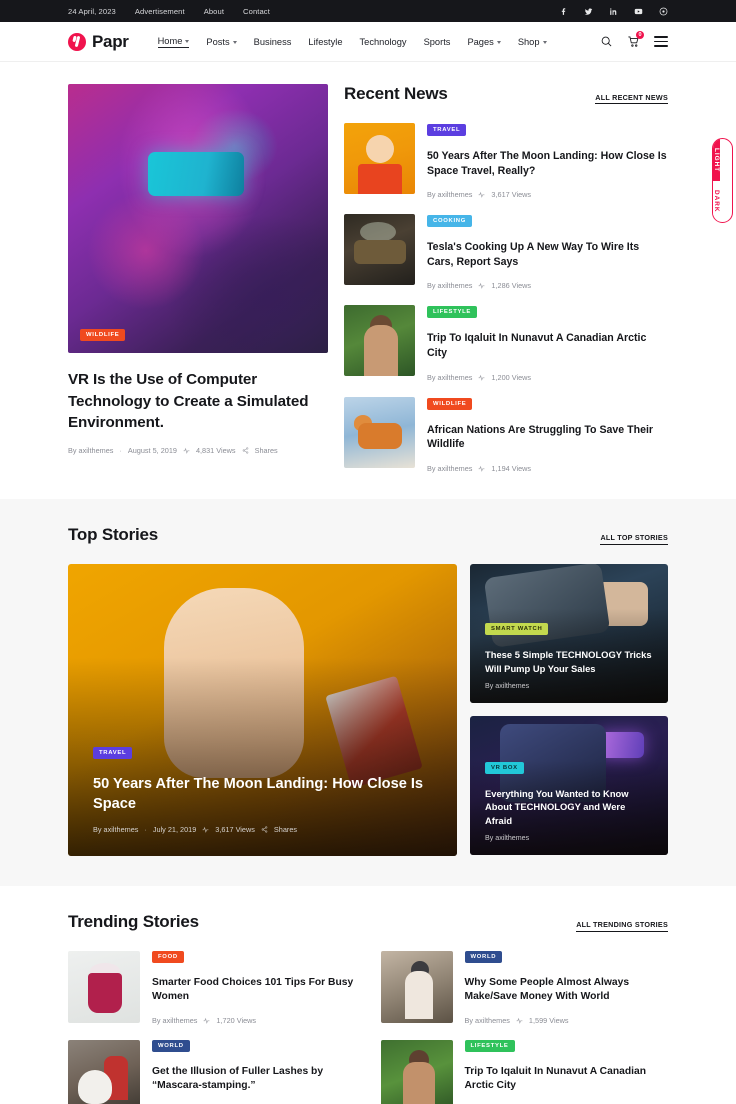 Image resolution: width=736 pixels, height=1104 pixels. What do you see at coordinates (511, 377) in the screenshot?
I see `article-views: 1,200 Views` at bounding box center [511, 377].